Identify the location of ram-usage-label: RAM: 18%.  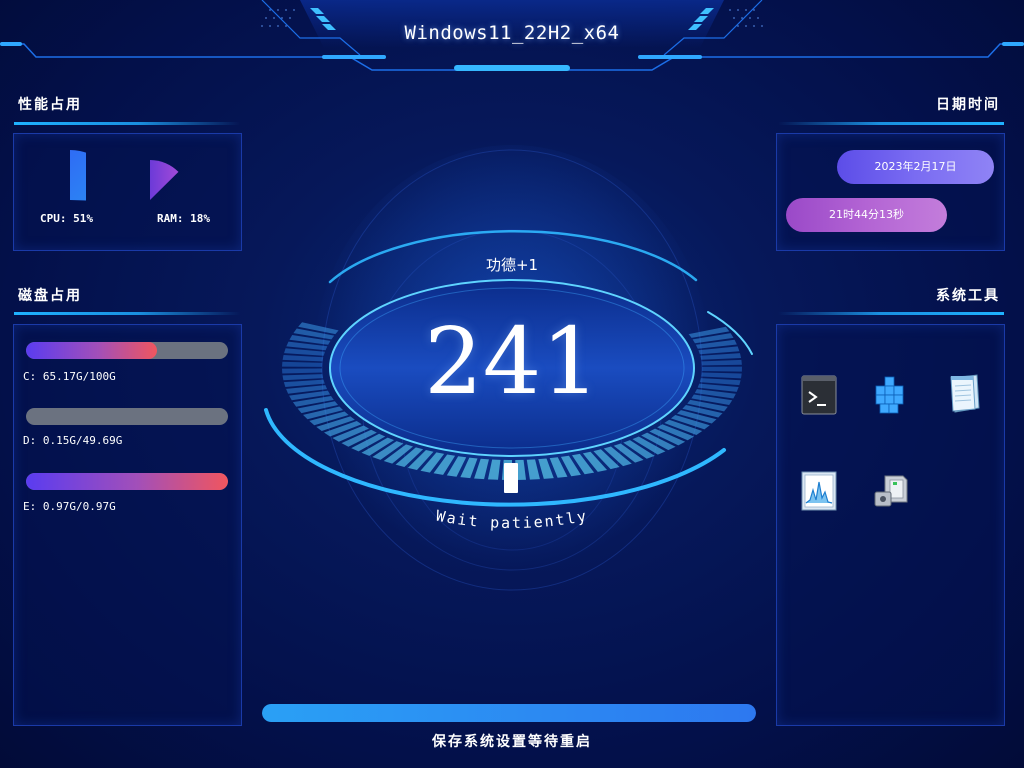
(183, 218).